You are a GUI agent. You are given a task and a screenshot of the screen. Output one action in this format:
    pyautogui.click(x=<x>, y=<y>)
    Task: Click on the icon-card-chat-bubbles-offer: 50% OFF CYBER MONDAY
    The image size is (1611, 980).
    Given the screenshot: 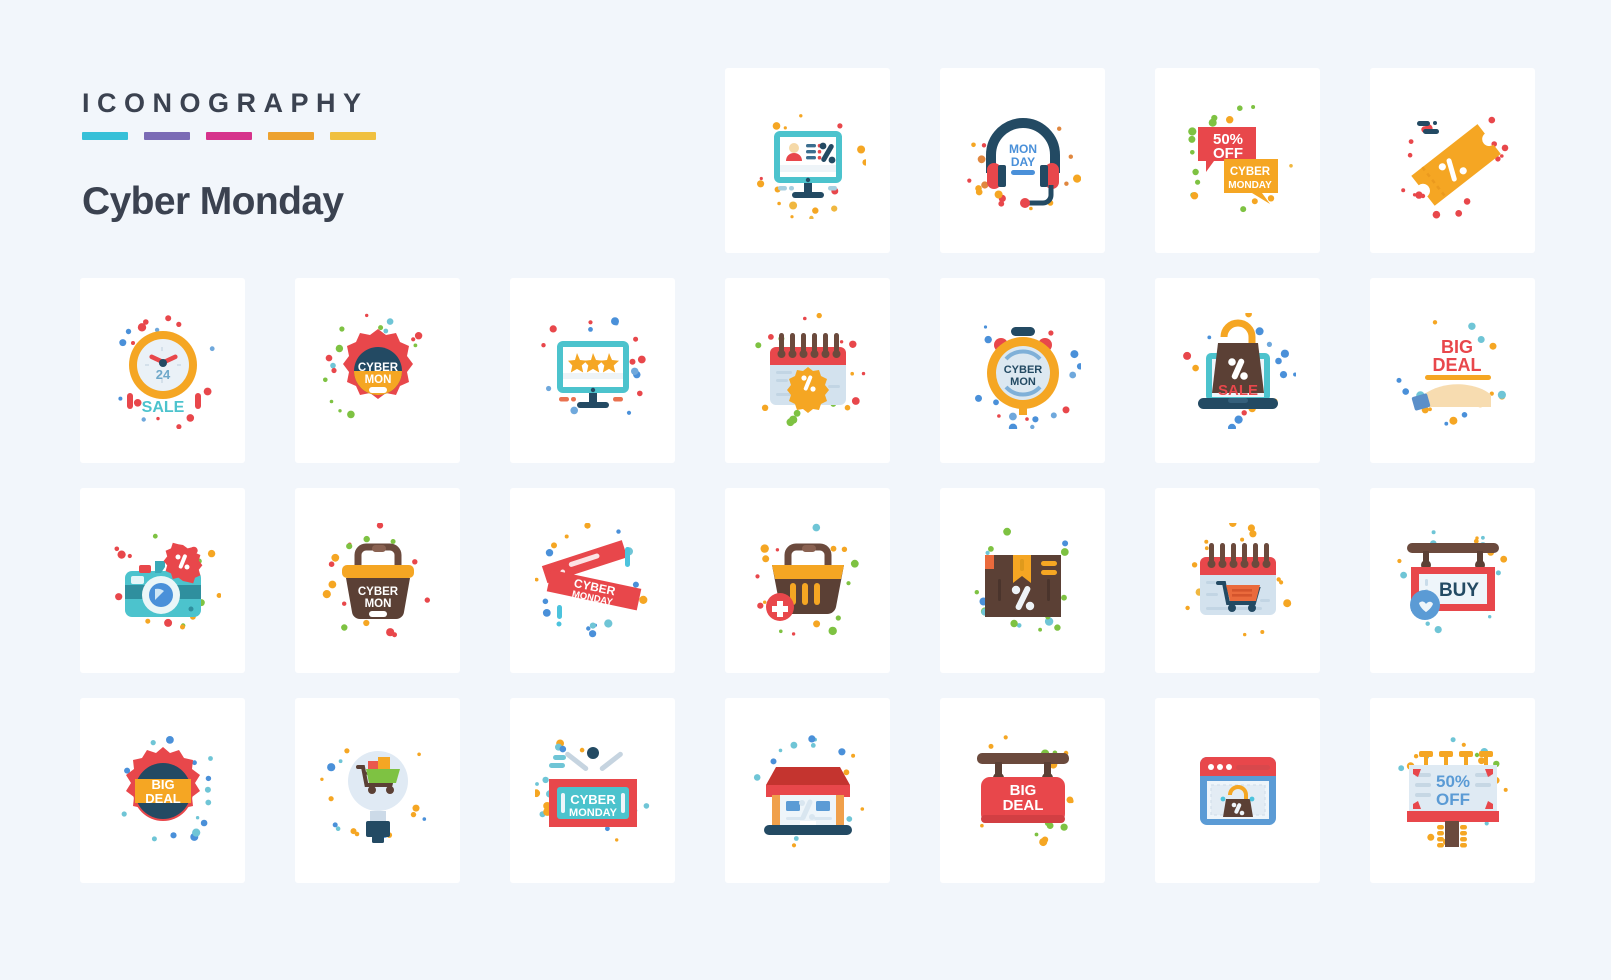 What is the action you would take?
    pyautogui.click(x=1237, y=160)
    